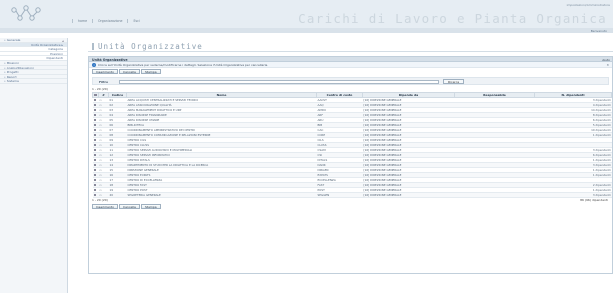  Describe the element at coordinates (151, 206) in the screenshot. I see `print-button-bottom: Stampa` at that location.